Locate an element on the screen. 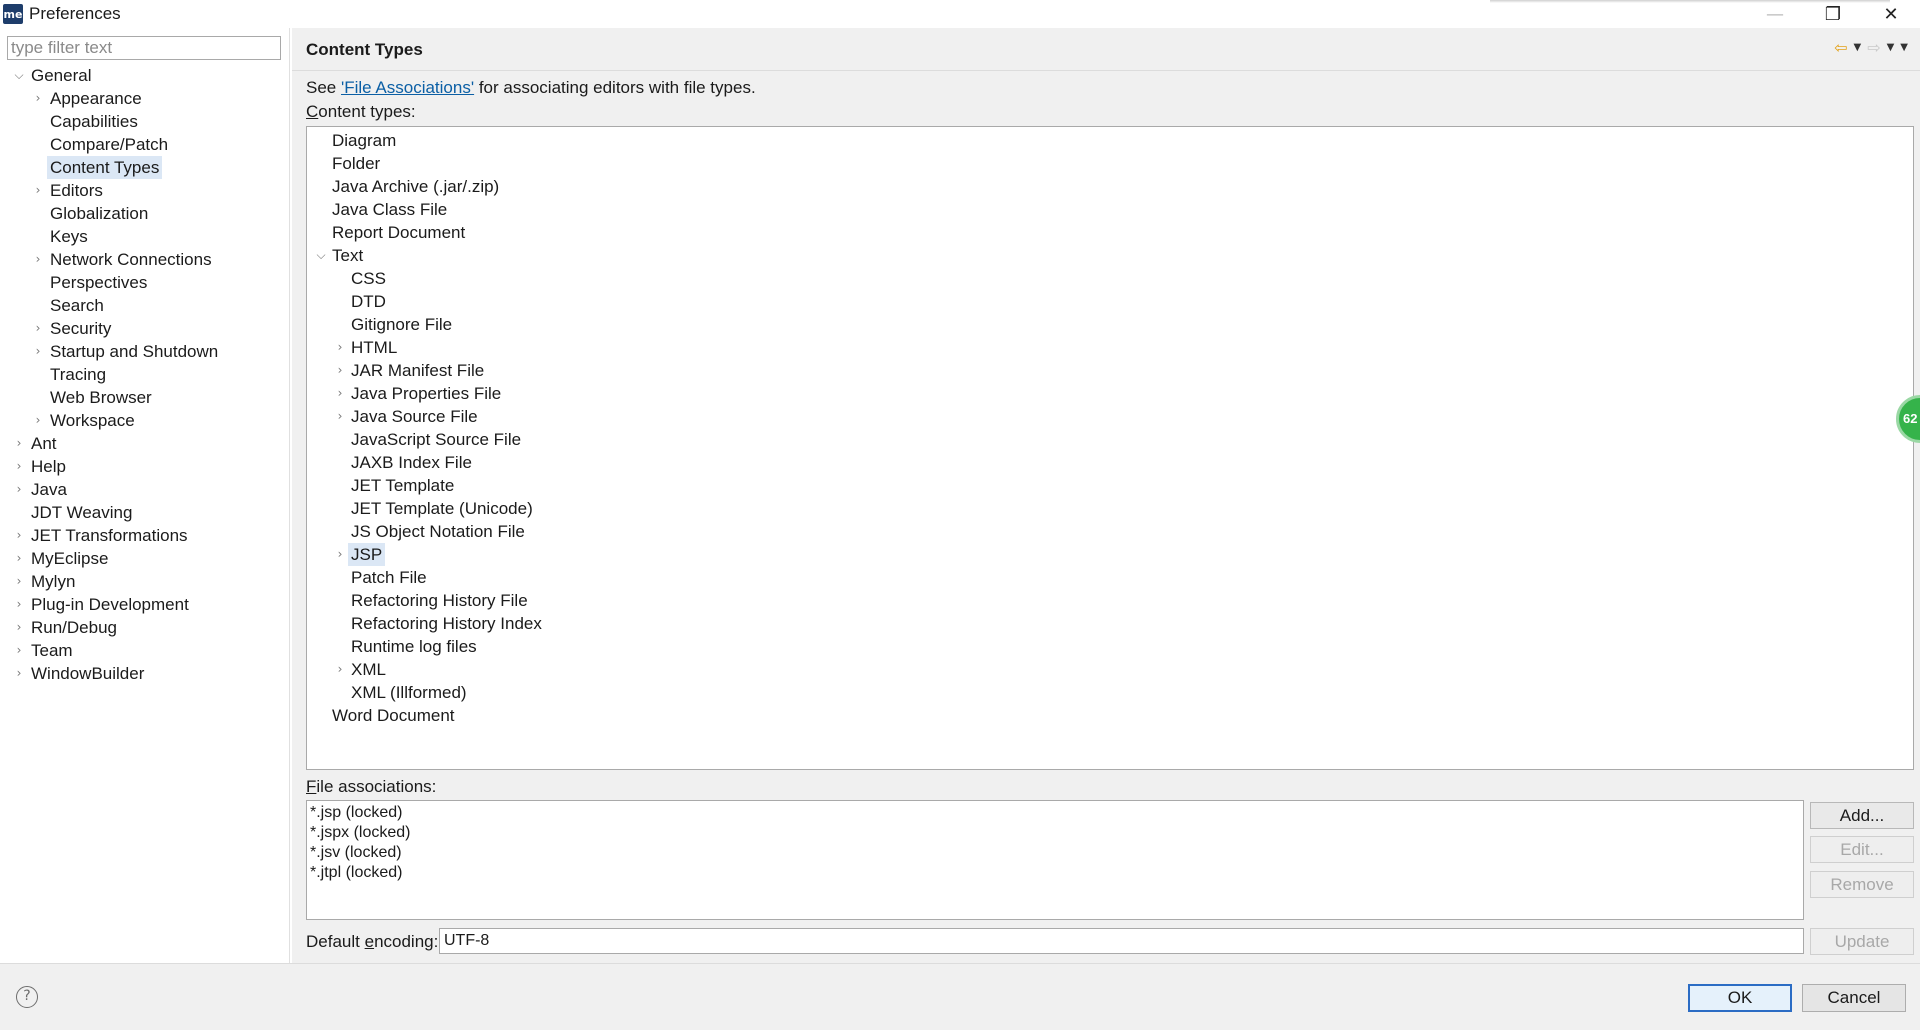 The height and width of the screenshot is (1030, 1920). sidebar-item-jdt-weaving: JDT Weaving is located at coordinates (145, 512).